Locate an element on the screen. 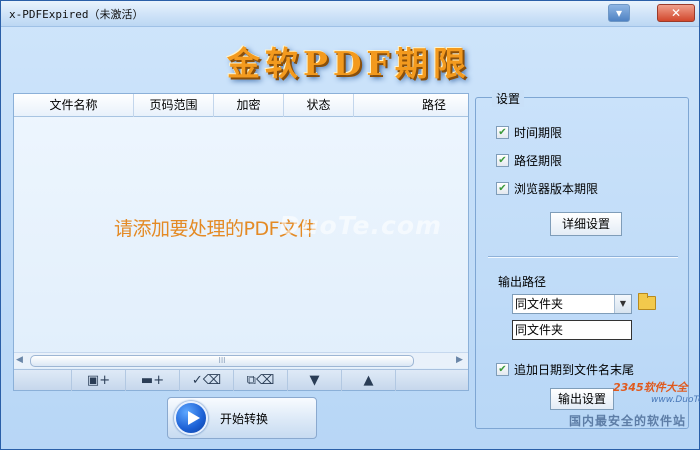 The height and width of the screenshot is (450, 700). minimize-button: ▾ is located at coordinates (619, 13).